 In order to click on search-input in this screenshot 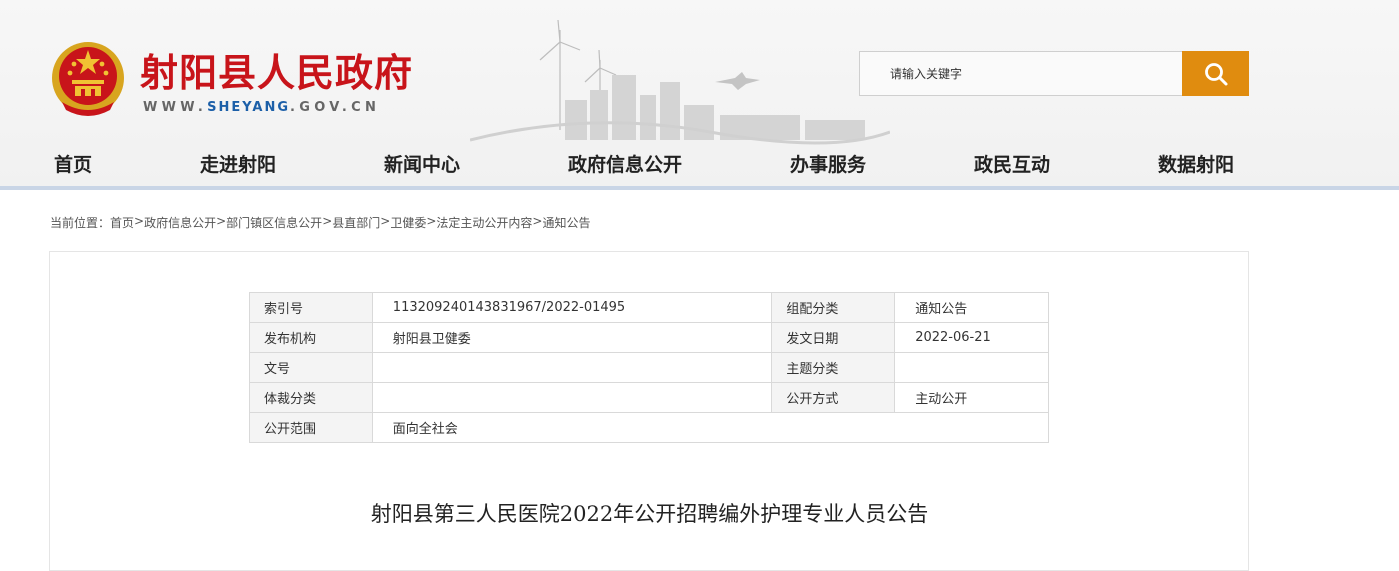, I will do `click(1021, 73)`.